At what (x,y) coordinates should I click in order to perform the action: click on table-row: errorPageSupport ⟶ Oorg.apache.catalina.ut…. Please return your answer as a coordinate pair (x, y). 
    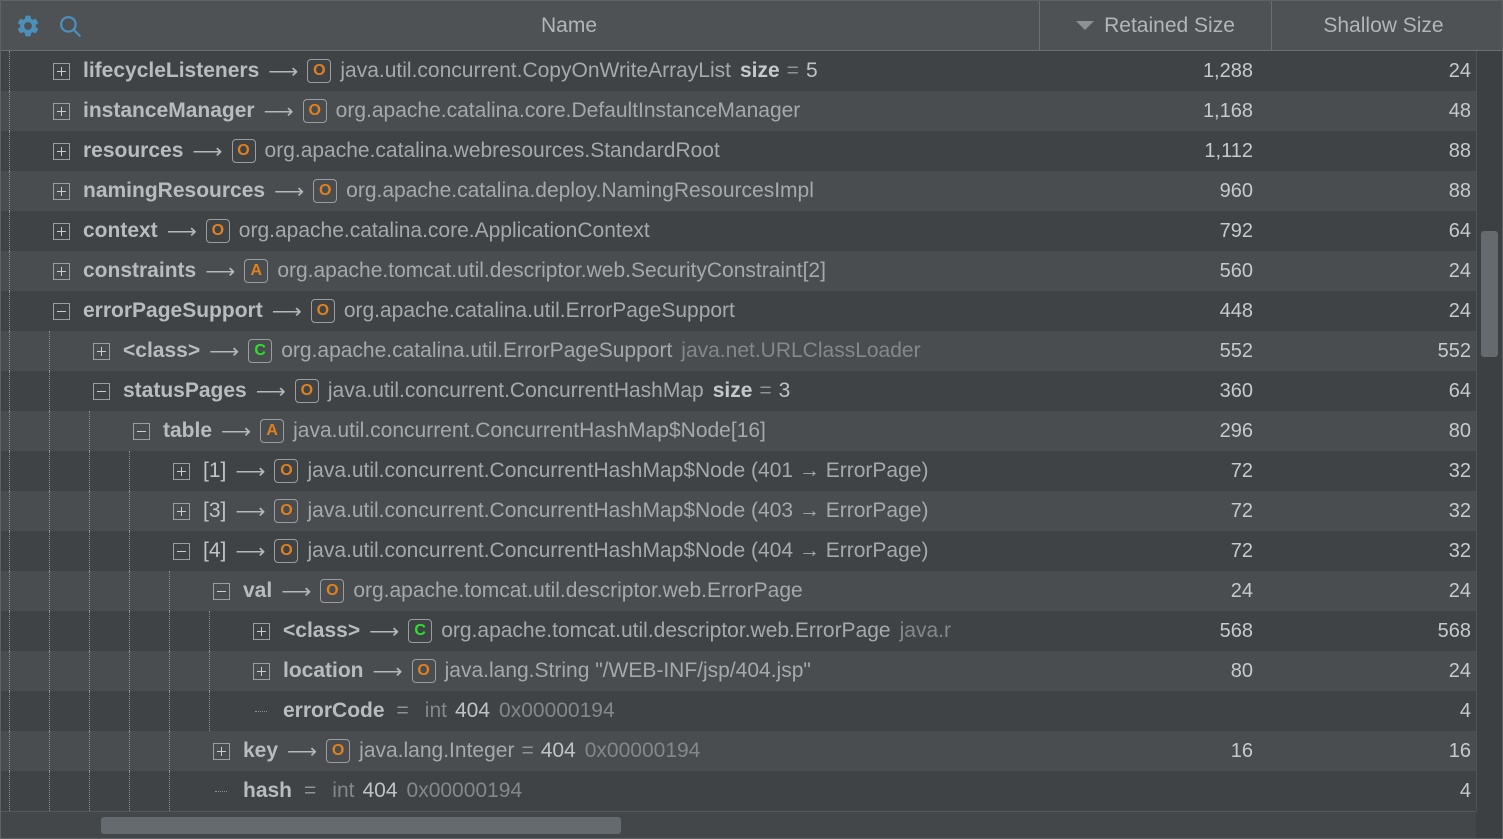
    Looking at the image, I should click on (751, 311).